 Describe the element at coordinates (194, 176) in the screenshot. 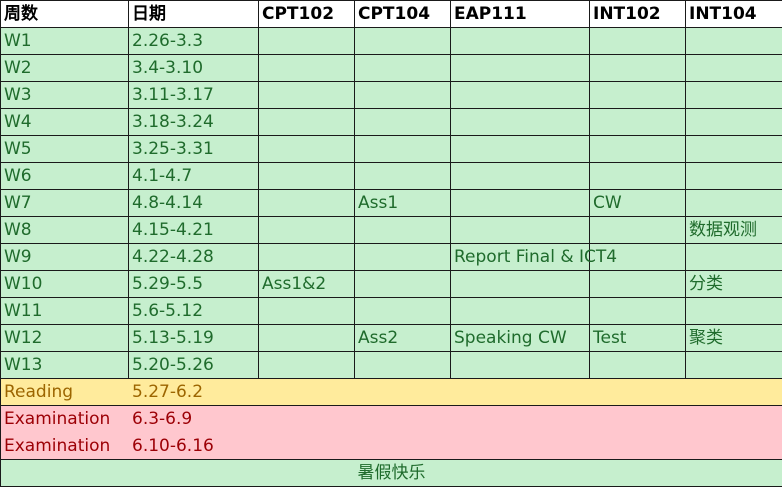

I see `dates-cell: 4.1-4.7` at that location.